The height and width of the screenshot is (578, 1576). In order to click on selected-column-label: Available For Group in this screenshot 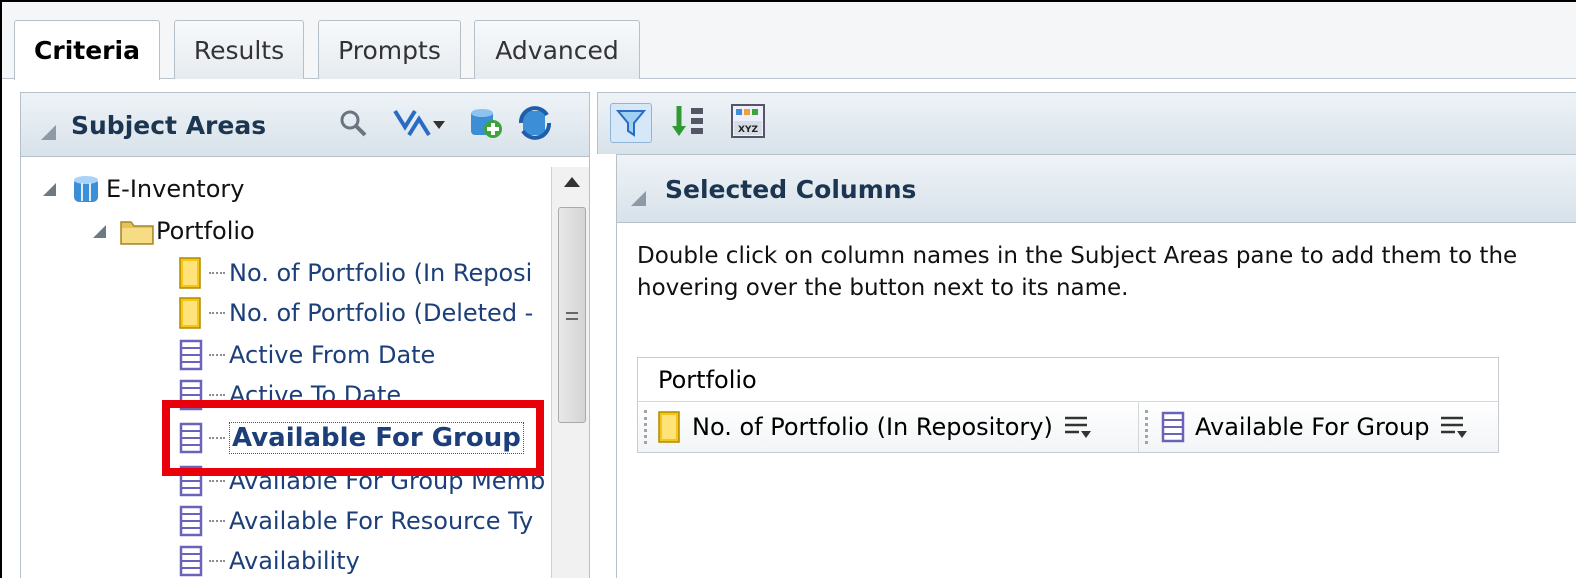, I will do `click(1312, 427)`.